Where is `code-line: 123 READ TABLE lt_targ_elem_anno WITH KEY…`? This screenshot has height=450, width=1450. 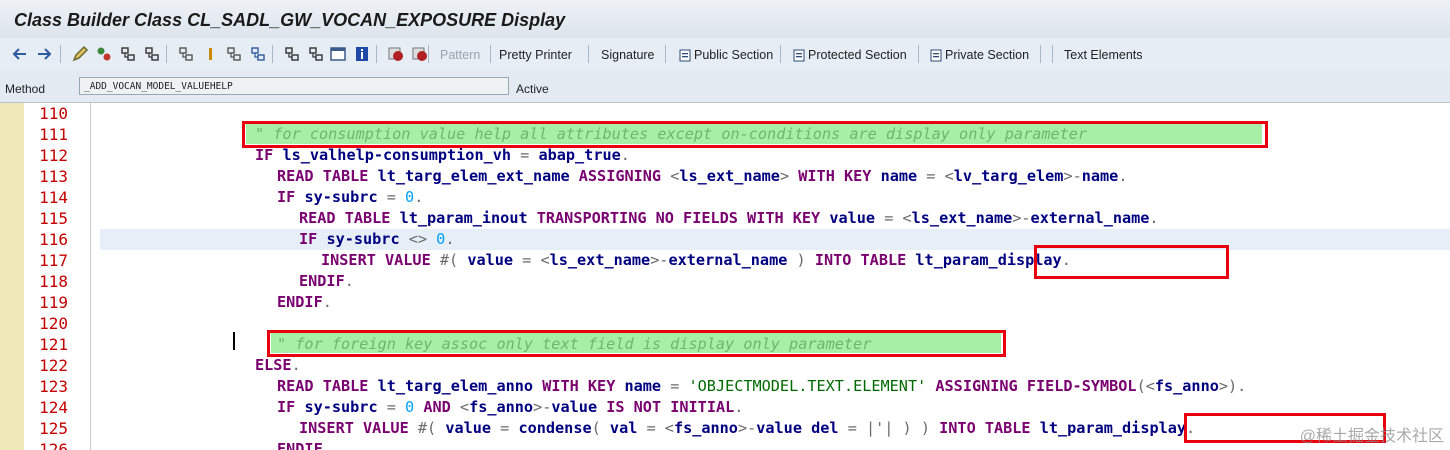 code-line: 123 READ TABLE lt_targ_elem_anno WITH KEY… is located at coordinates (725, 386).